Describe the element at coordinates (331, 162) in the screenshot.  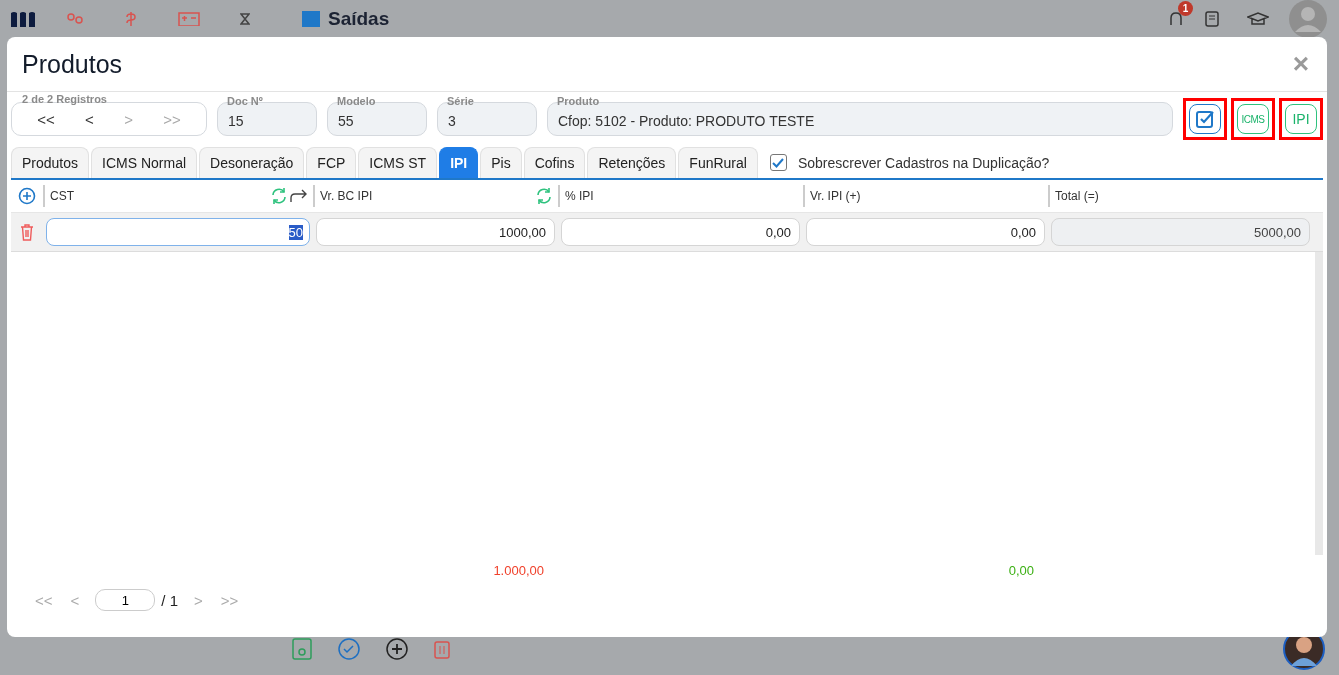
I see `tab: FCP` at that location.